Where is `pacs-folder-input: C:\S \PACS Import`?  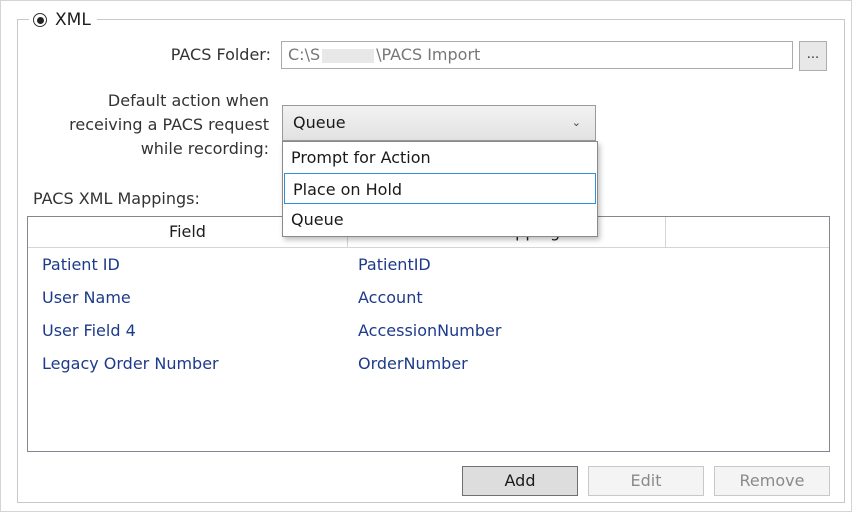
pacs-folder-input: C:\S \PACS Import is located at coordinates (537, 55).